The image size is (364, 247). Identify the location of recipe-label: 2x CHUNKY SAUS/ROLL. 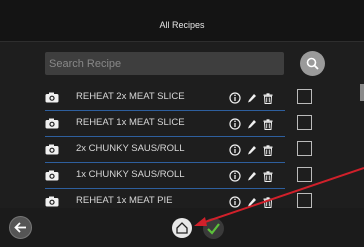
(130, 148).